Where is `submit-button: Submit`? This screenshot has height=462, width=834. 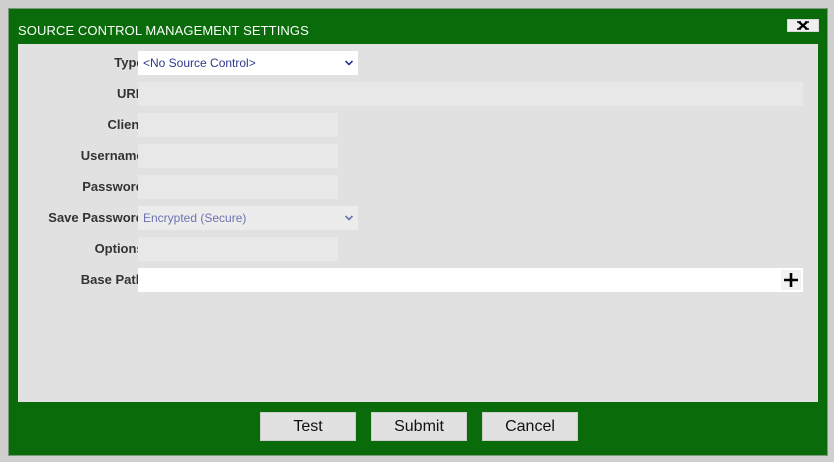
submit-button: Submit is located at coordinates (419, 426).